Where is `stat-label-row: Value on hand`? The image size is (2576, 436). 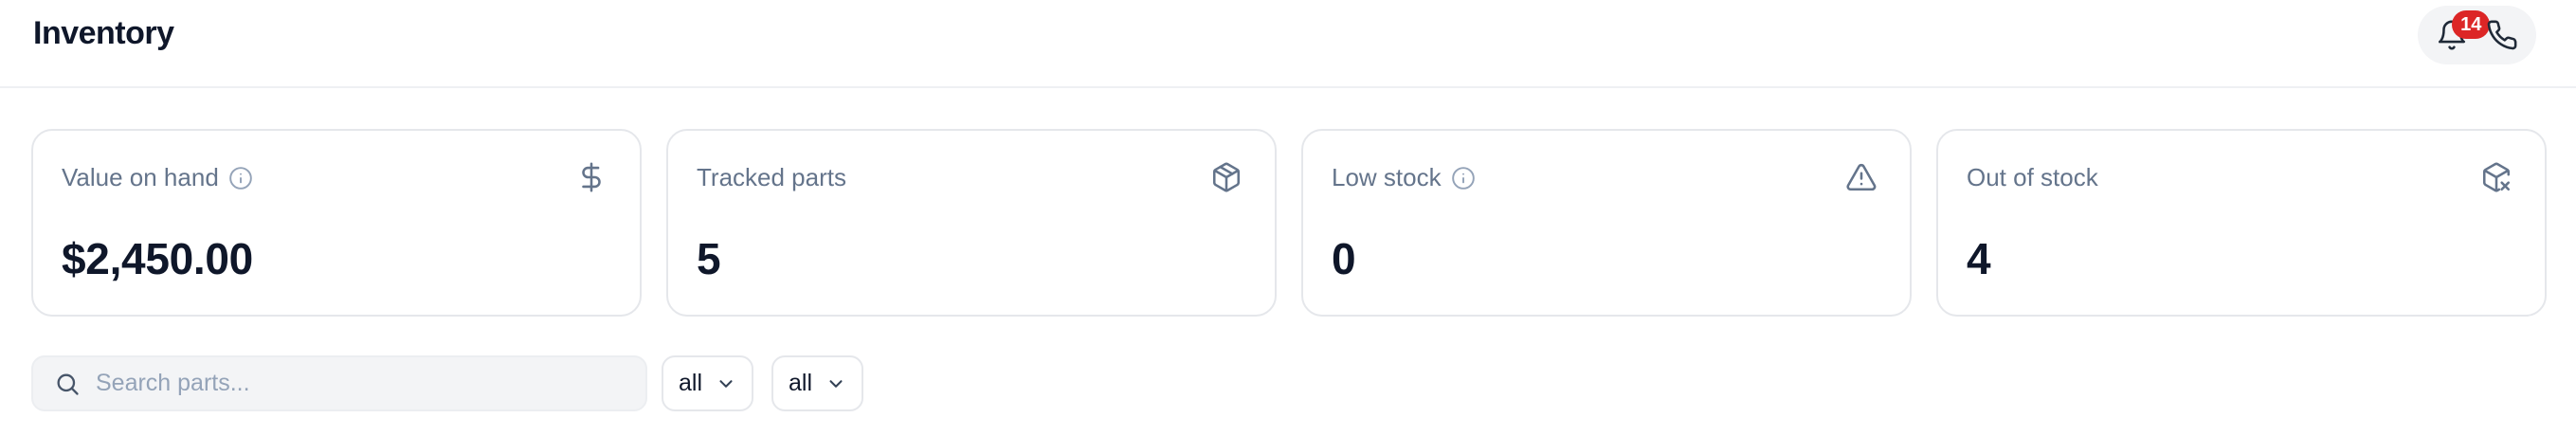
stat-label-row: Value on hand is located at coordinates (157, 177).